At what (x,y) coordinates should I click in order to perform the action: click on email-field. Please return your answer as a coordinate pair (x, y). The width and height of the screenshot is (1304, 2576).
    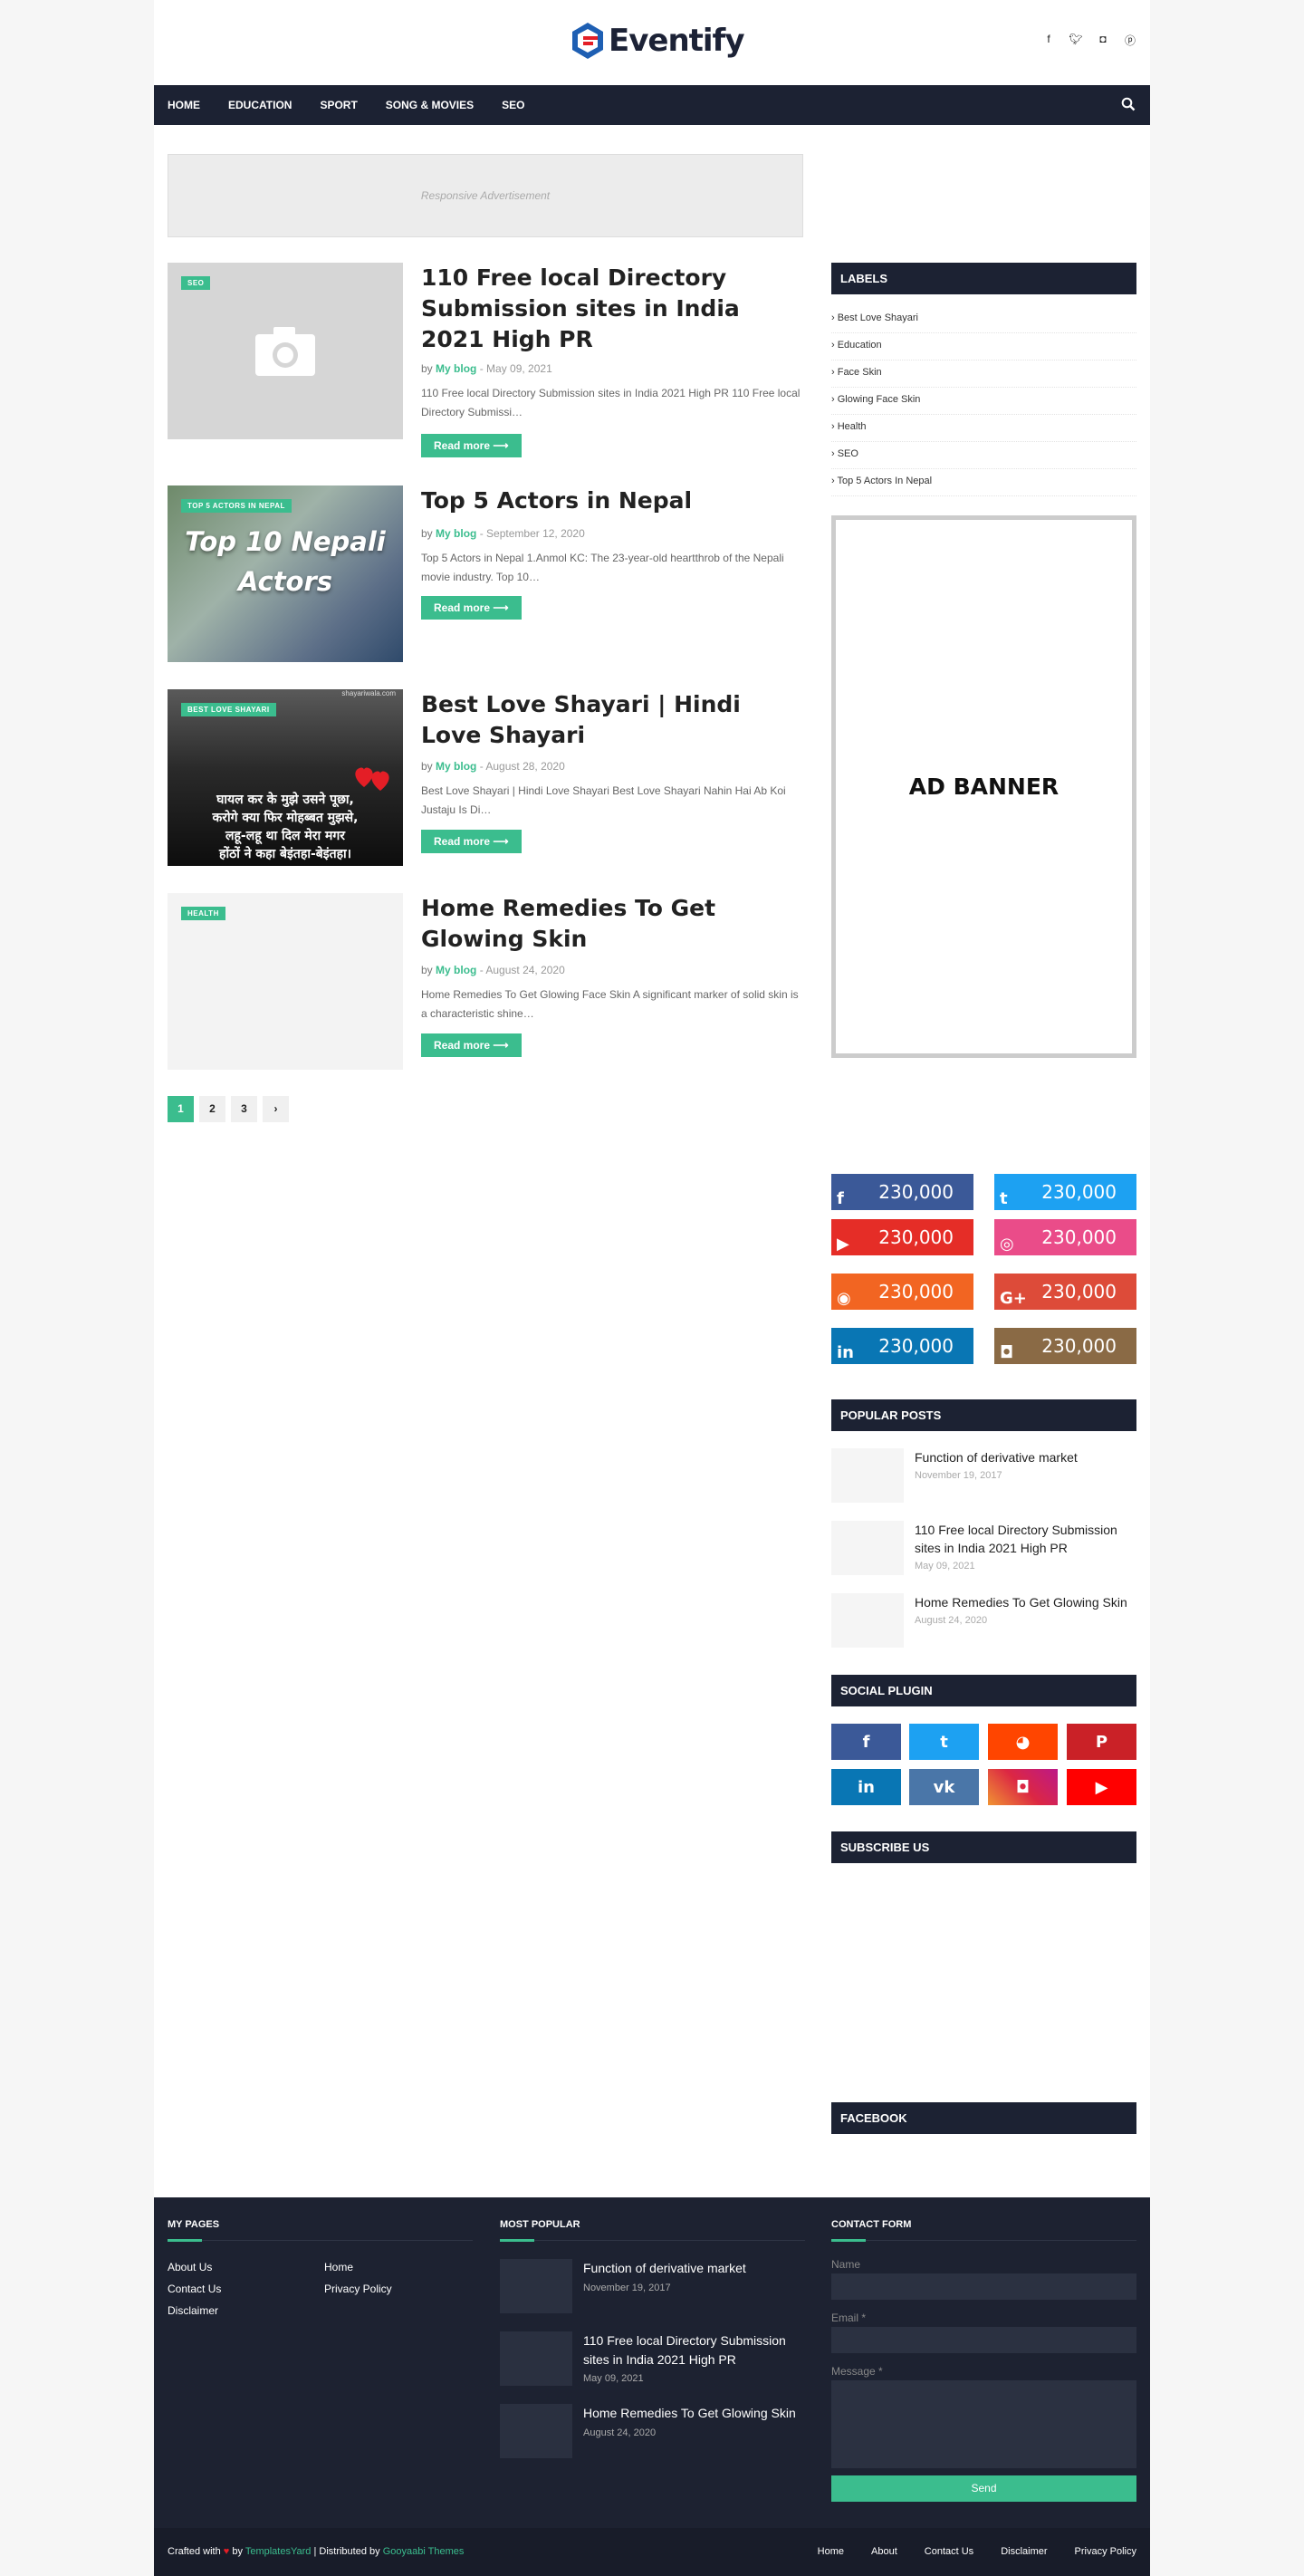
    Looking at the image, I should click on (984, 2340).